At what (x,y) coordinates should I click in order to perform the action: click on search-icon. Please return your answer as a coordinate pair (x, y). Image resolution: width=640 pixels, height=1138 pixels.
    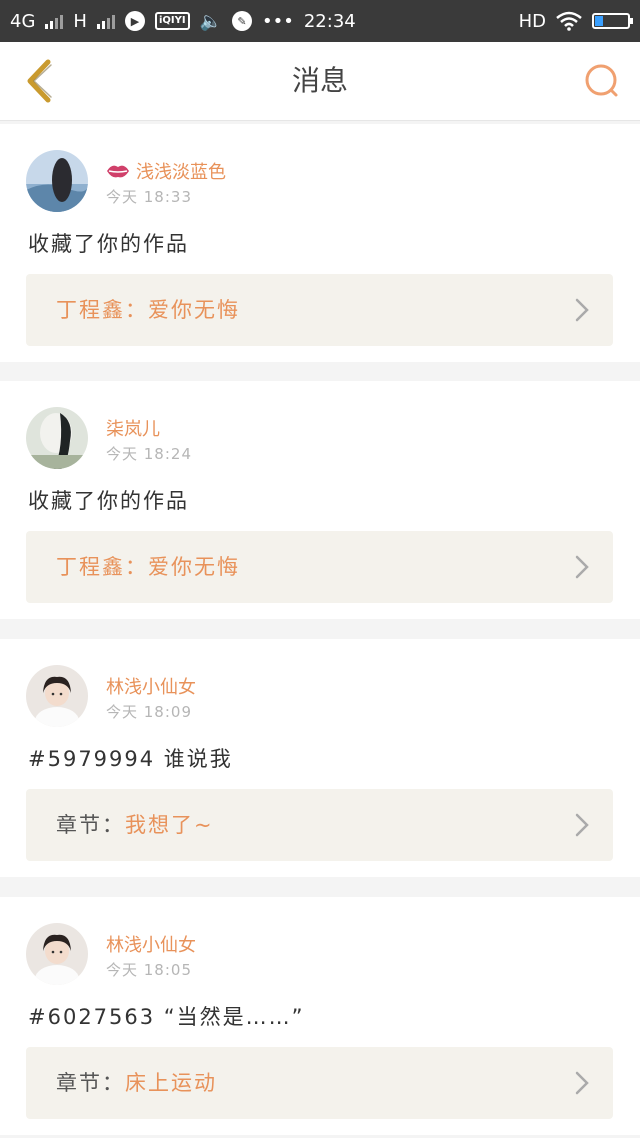
    Looking at the image, I should click on (601, 80).